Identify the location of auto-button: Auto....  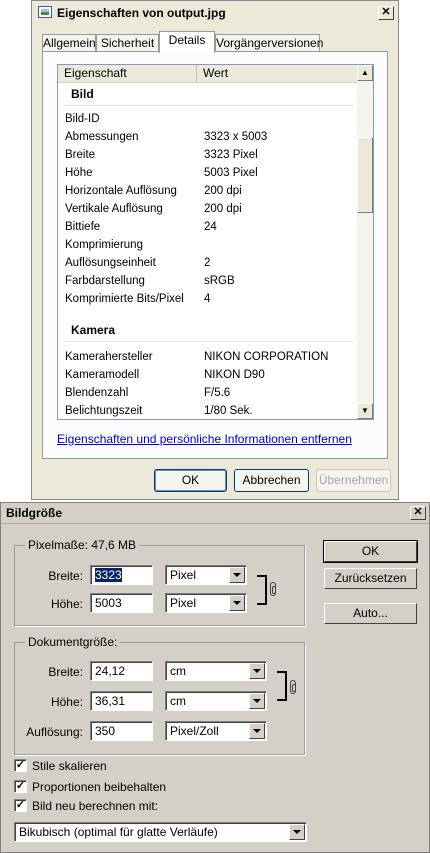
(370, 613).